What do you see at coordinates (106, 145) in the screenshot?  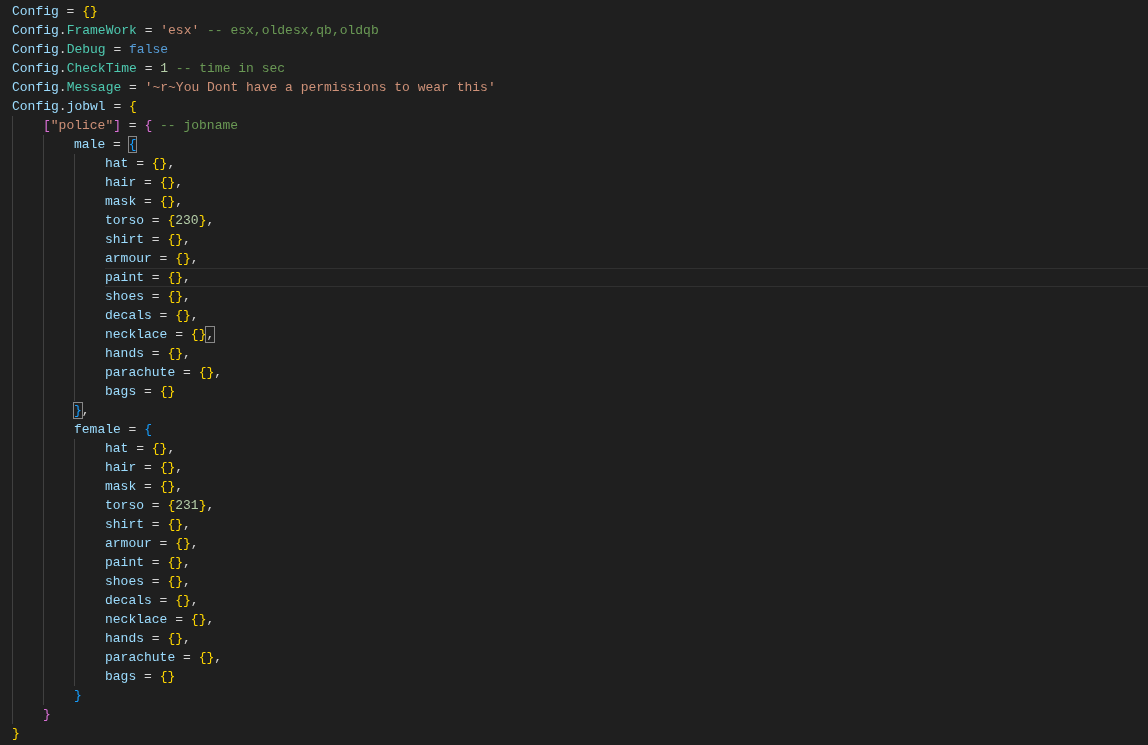 I see `code-line: male = {` at bounding box center [106, 145].